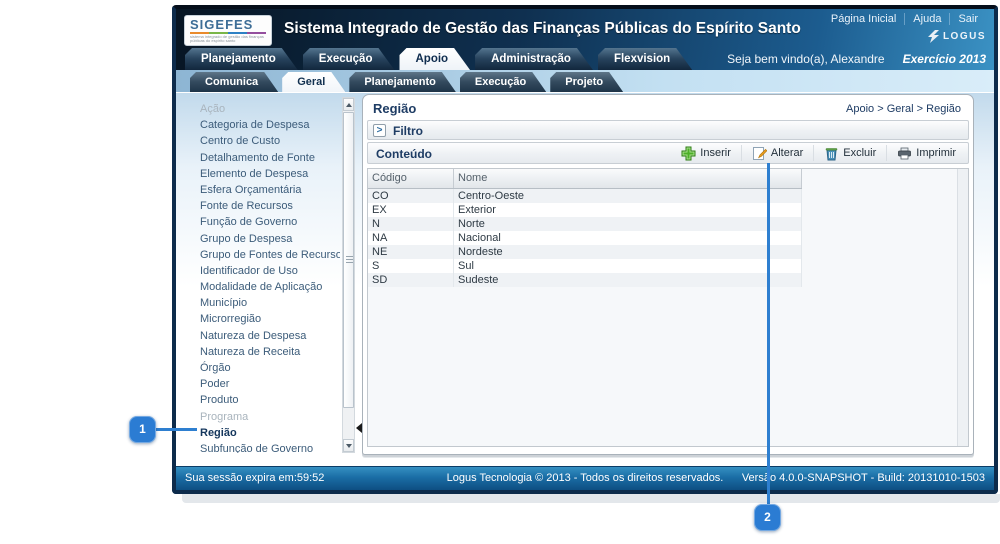  I want to click on insert-plus-icon, so click(688, 153).